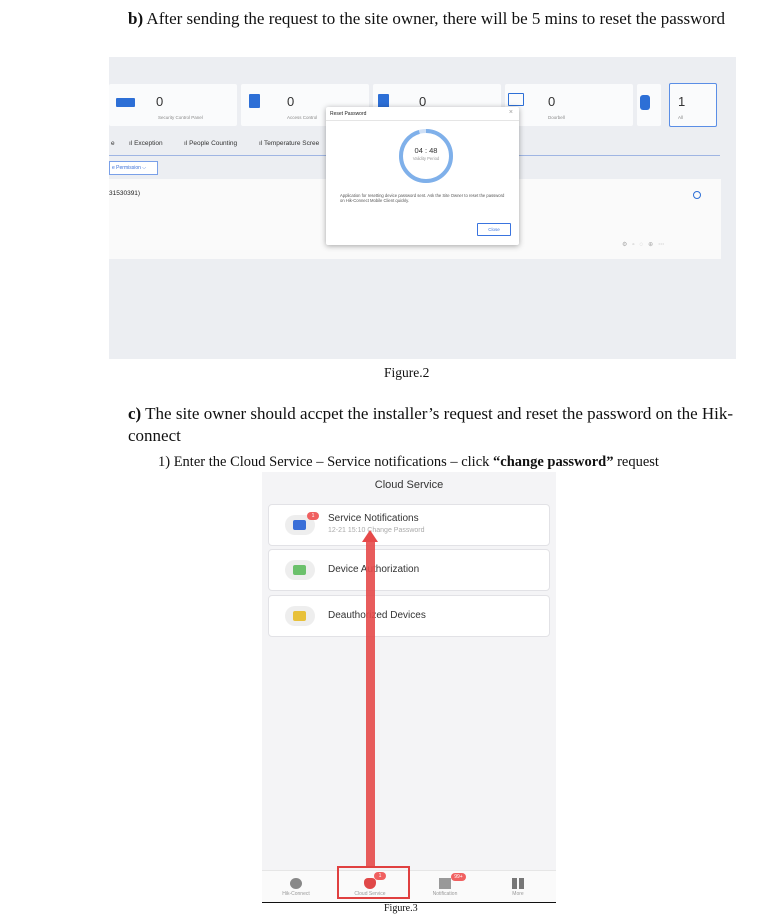 The image size is (780, 914). I want to click on tab-temperature: ıl Temperature Scree, so click(289, 143).